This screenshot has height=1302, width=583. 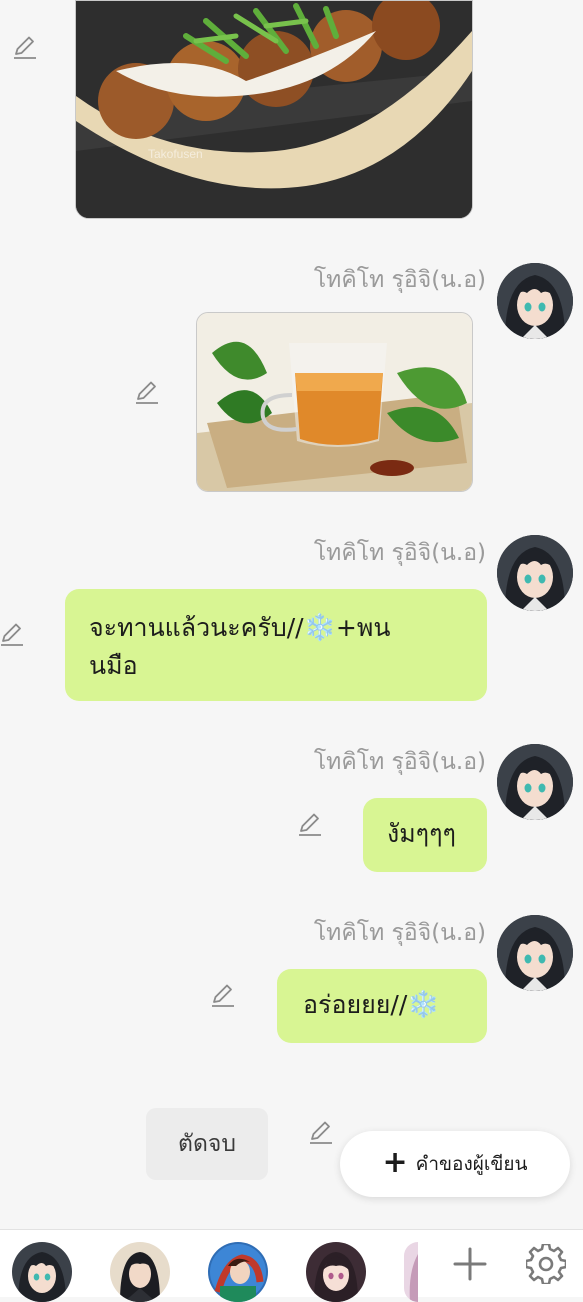 What do you see at coordinates (113, 665) in the screenshot?
I see `message-line: นมือ` at bounding box center [113, 665].